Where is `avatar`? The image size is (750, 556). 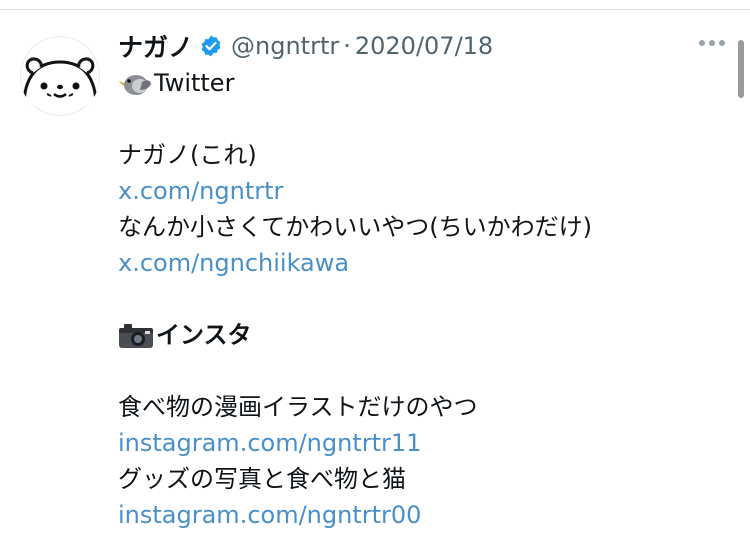 avatar is located at coordinates (60, 76).